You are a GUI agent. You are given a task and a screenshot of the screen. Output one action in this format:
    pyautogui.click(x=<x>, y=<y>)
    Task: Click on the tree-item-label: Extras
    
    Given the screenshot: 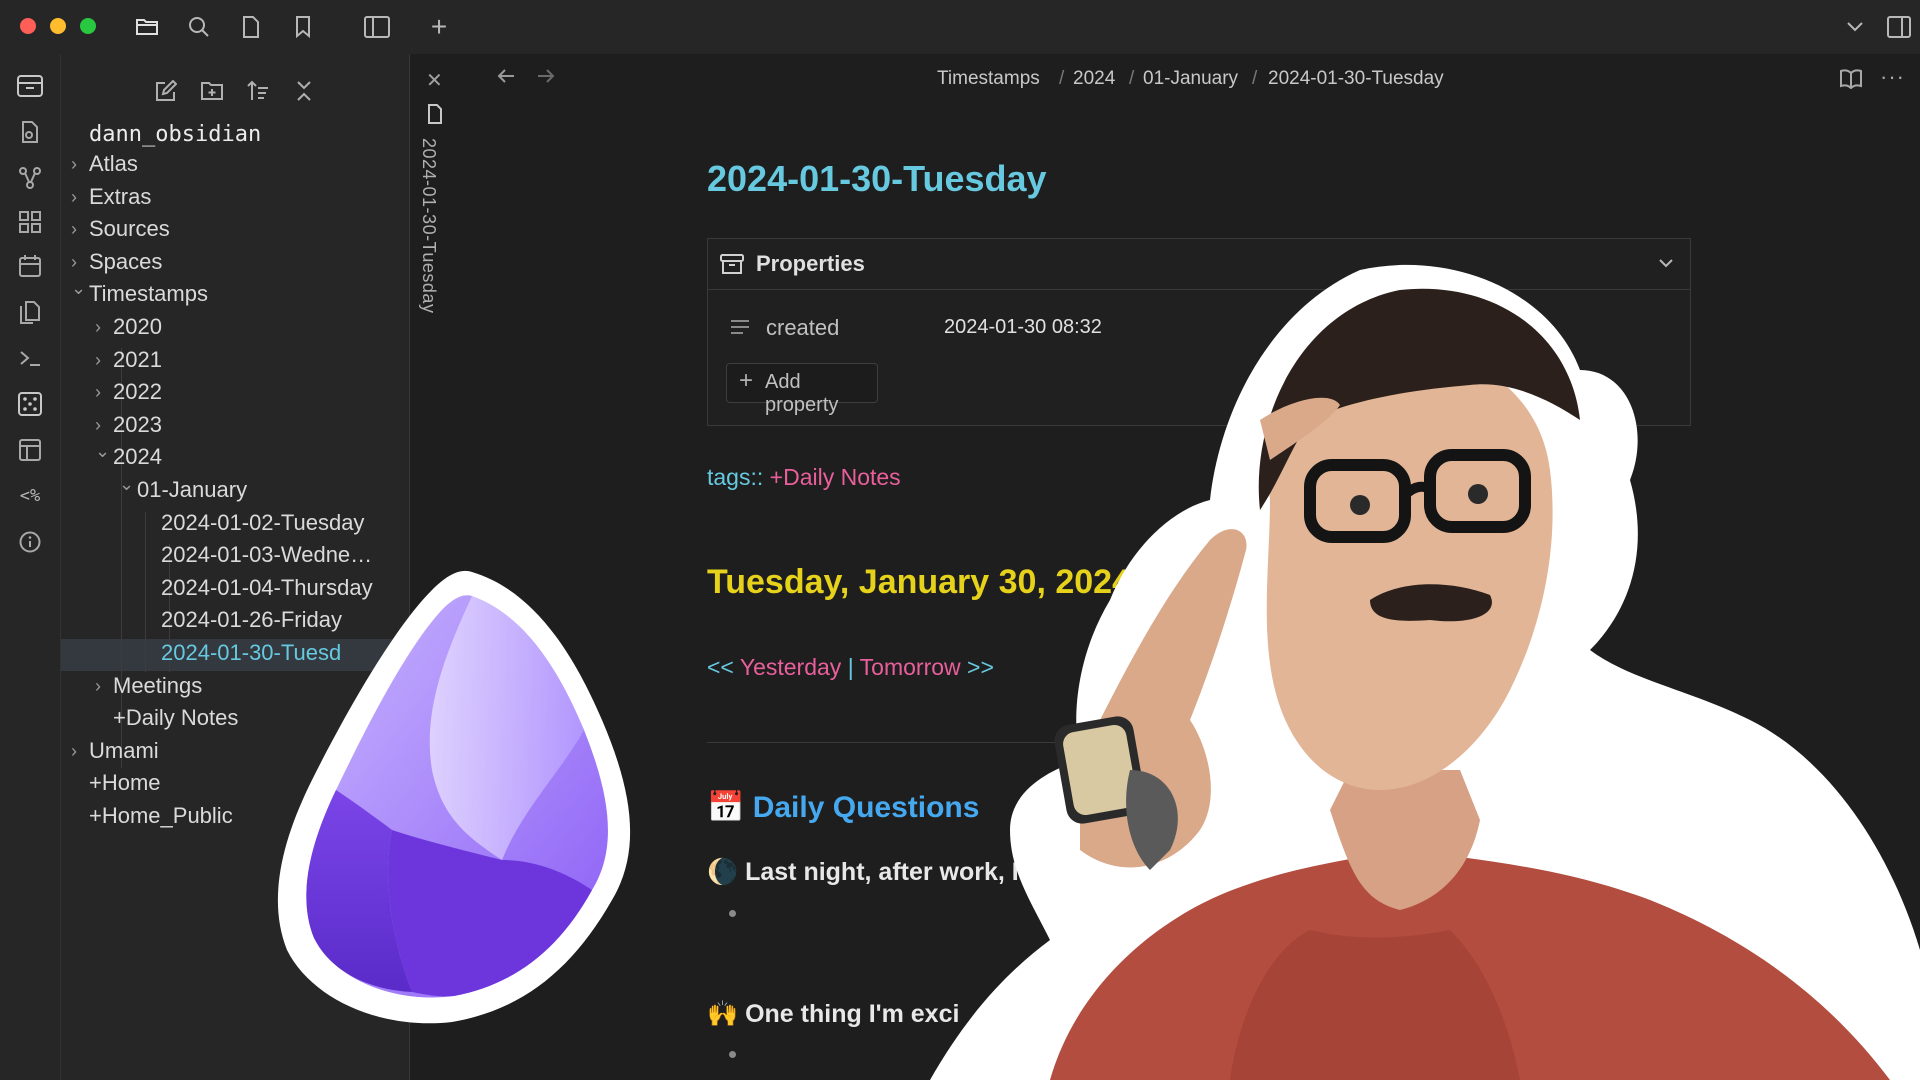 What is the action you would take?
    pyautogui.click(x=120, y=196)
    